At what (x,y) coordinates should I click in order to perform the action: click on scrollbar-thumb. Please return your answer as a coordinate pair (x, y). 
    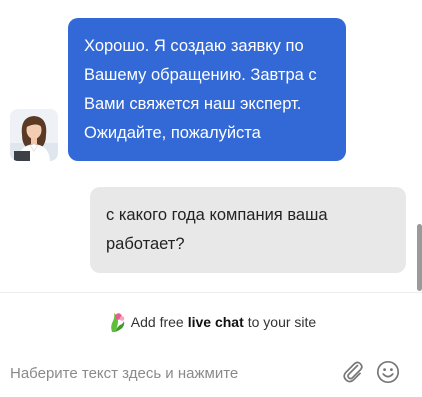
    Looking at the image, I should click on (419, 257).